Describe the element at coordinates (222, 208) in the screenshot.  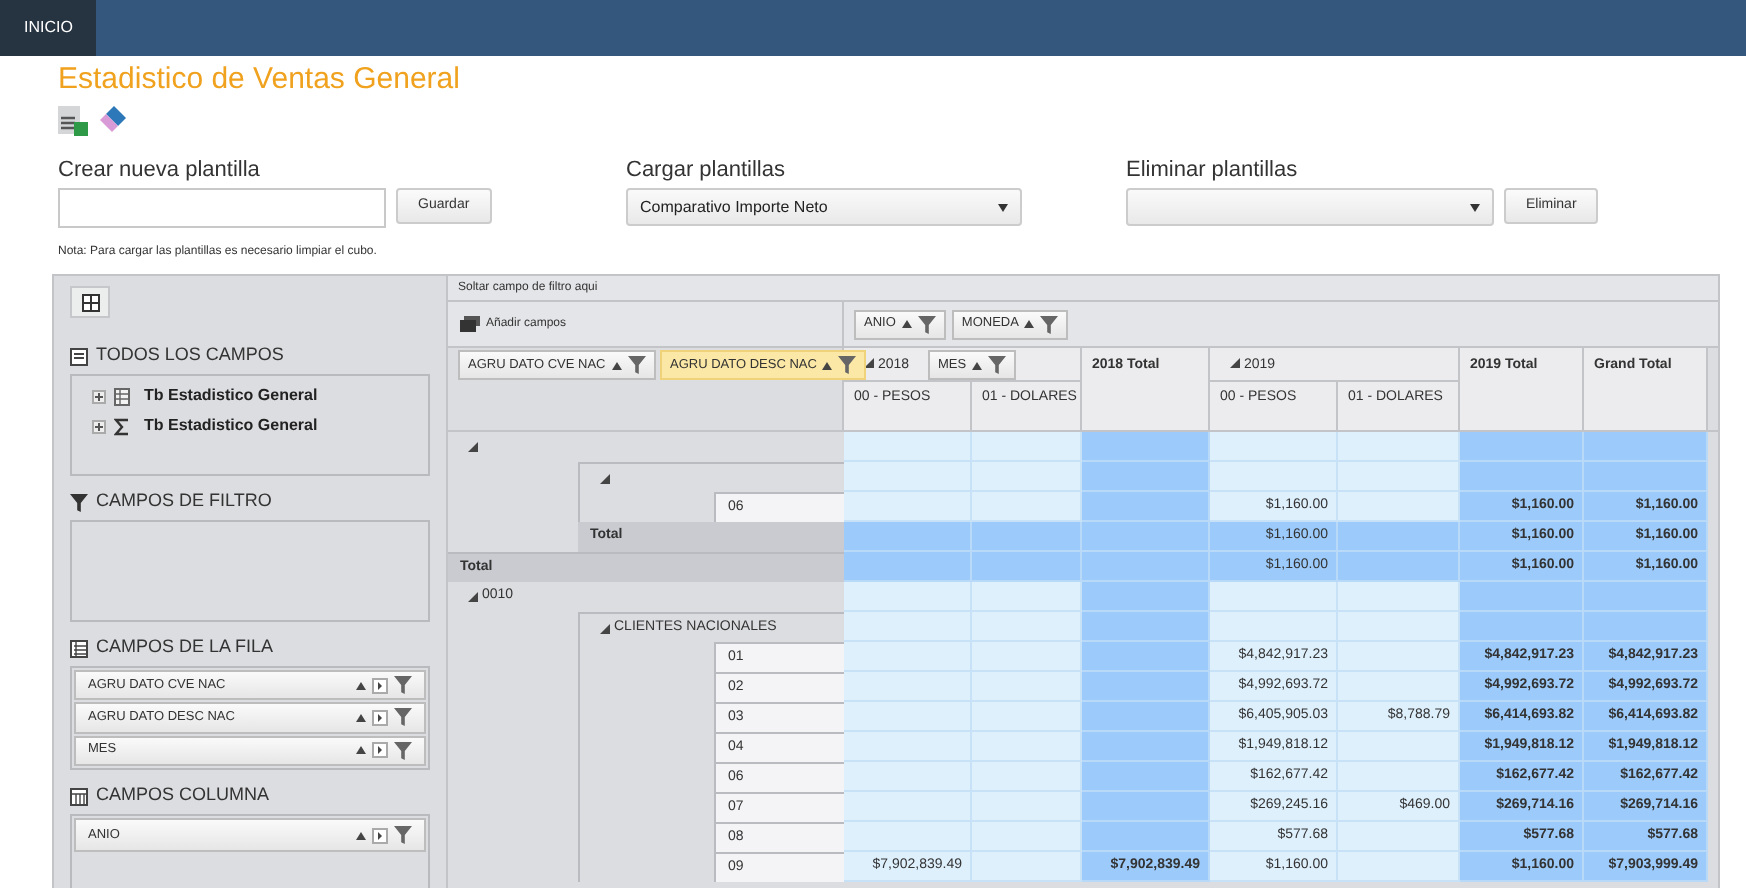
I see `template-name-field` at that location.